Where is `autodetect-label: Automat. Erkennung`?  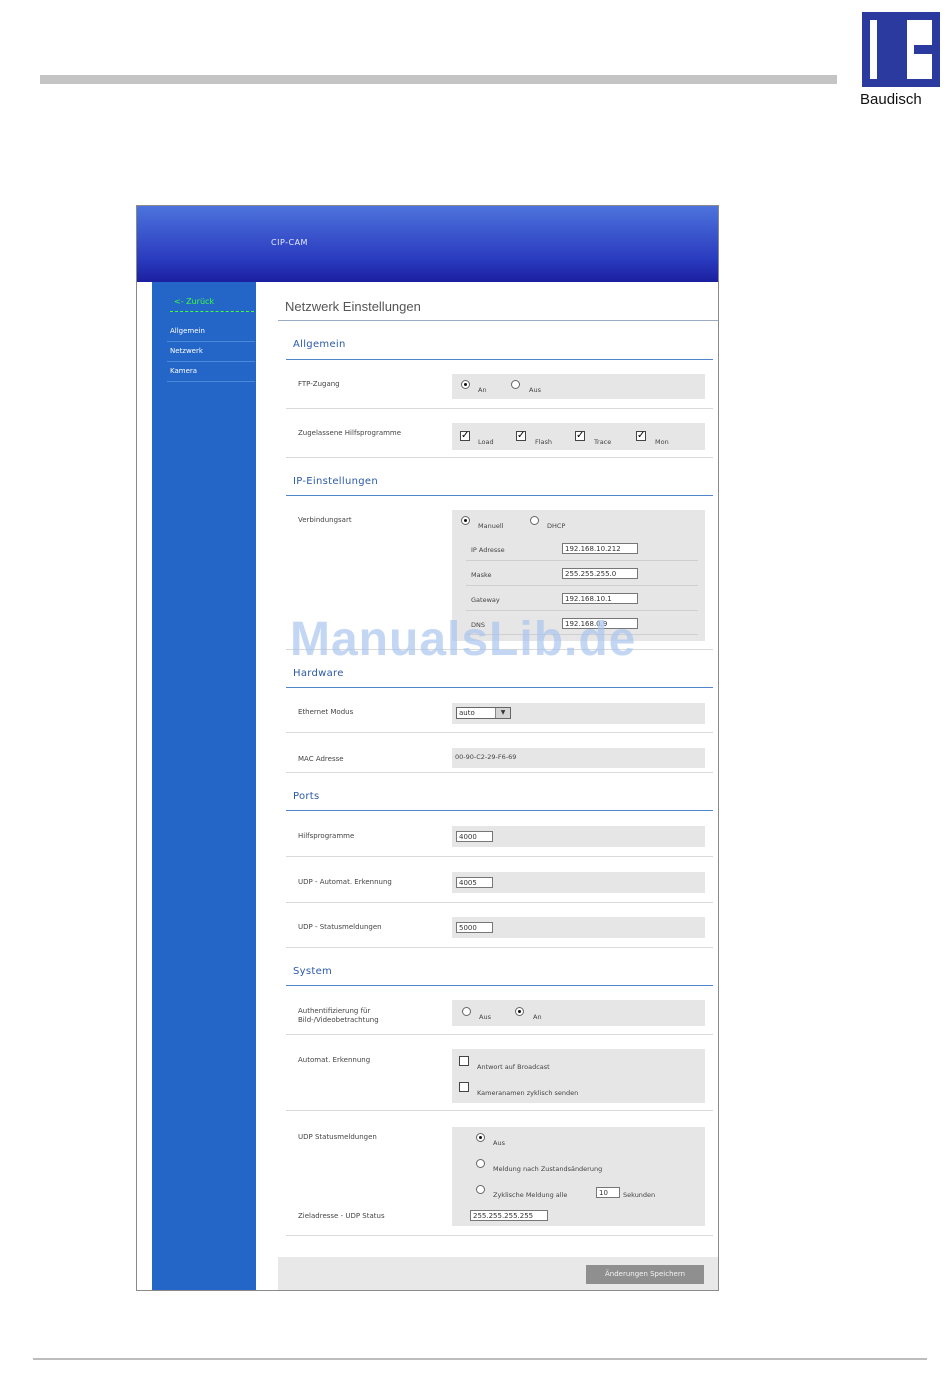
autodetect-label: Automat. Erkennung is located at coordinates (334, 1060).